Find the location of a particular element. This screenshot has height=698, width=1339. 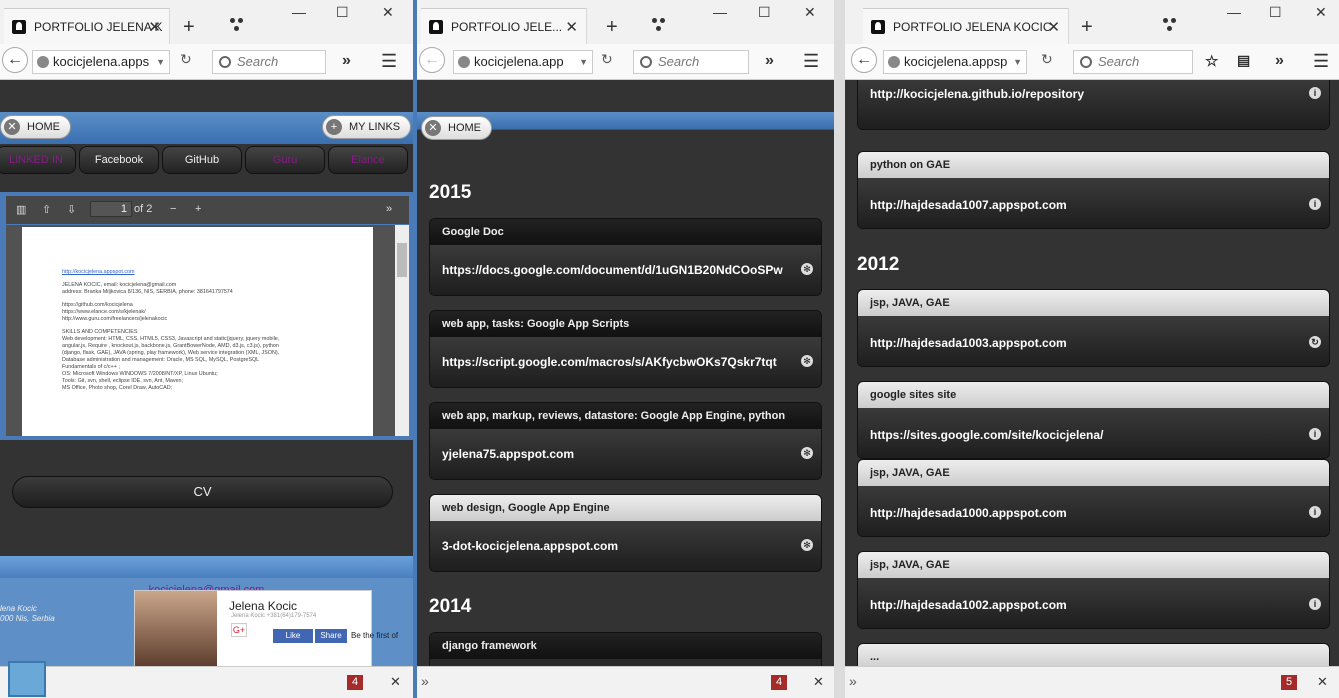

item-link: http://hajdesada1007.appspot.com is located at coordinates (1093, 203).